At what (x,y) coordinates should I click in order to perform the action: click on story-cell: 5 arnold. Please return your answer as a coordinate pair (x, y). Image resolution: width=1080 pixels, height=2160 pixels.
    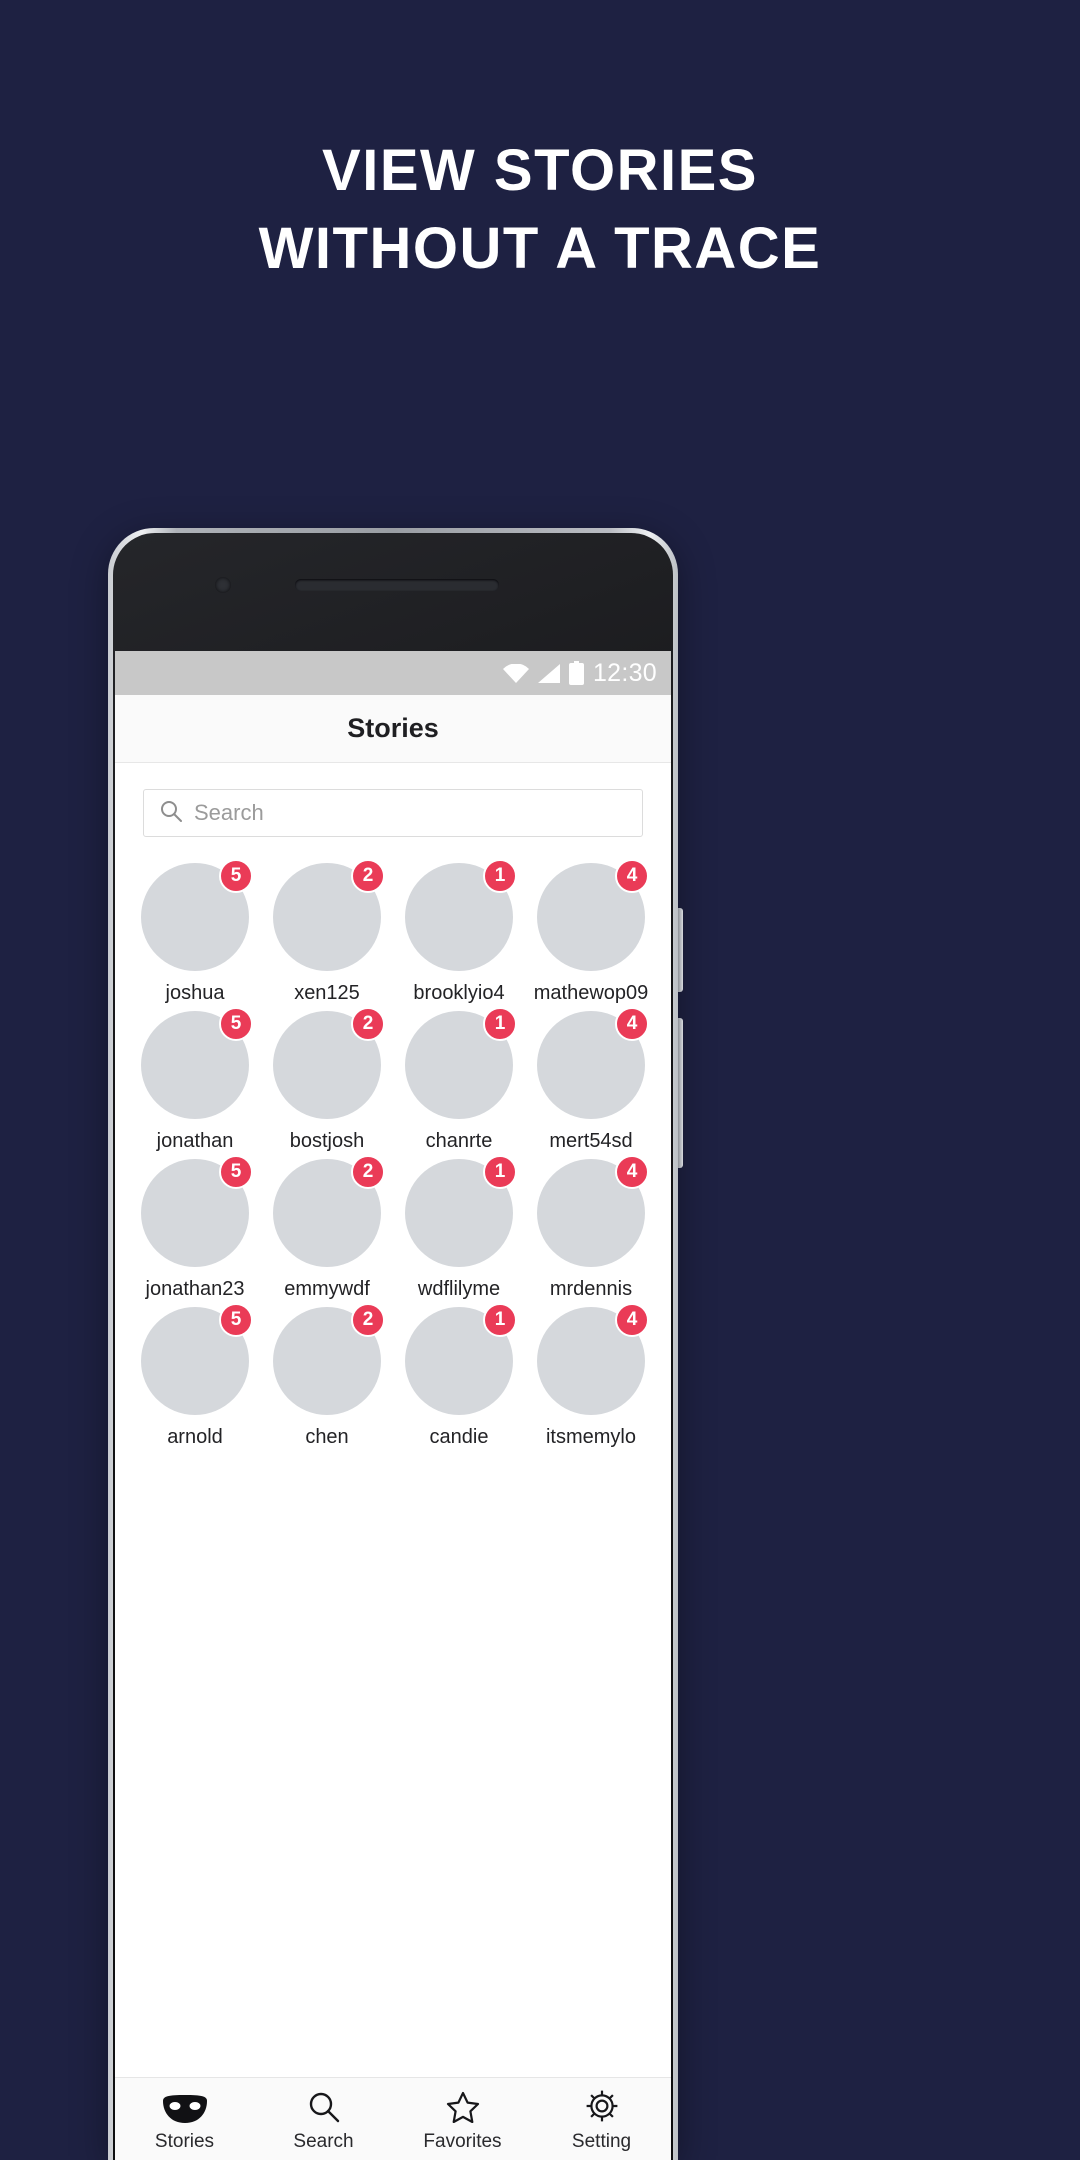
    Looking at the image, I should click on (195, 1376).